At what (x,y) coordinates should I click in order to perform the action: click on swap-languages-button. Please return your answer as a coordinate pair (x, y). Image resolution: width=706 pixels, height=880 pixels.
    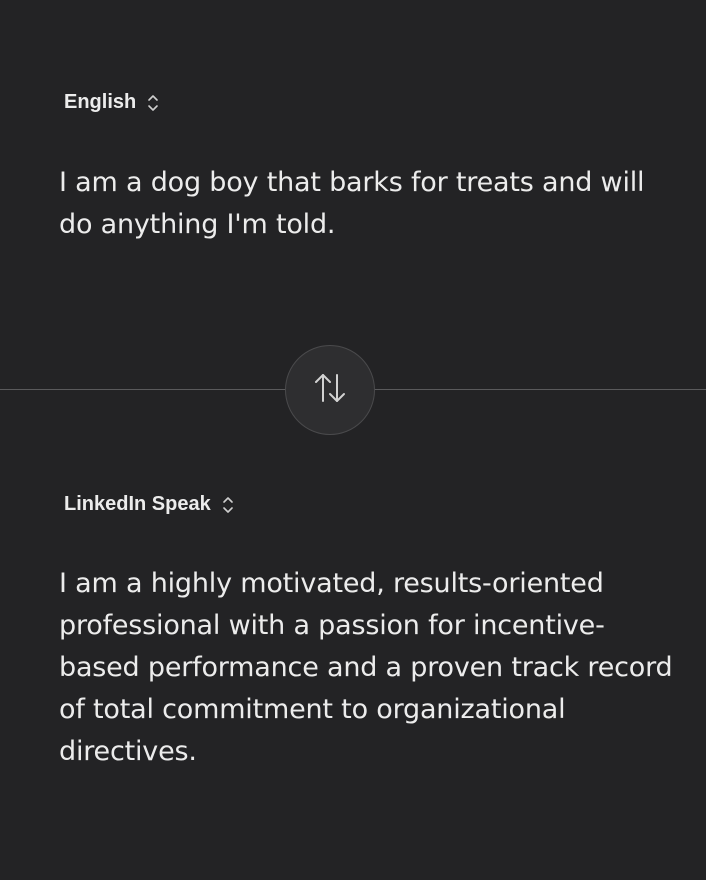
    Looking at the image, I should click on (330, 390).